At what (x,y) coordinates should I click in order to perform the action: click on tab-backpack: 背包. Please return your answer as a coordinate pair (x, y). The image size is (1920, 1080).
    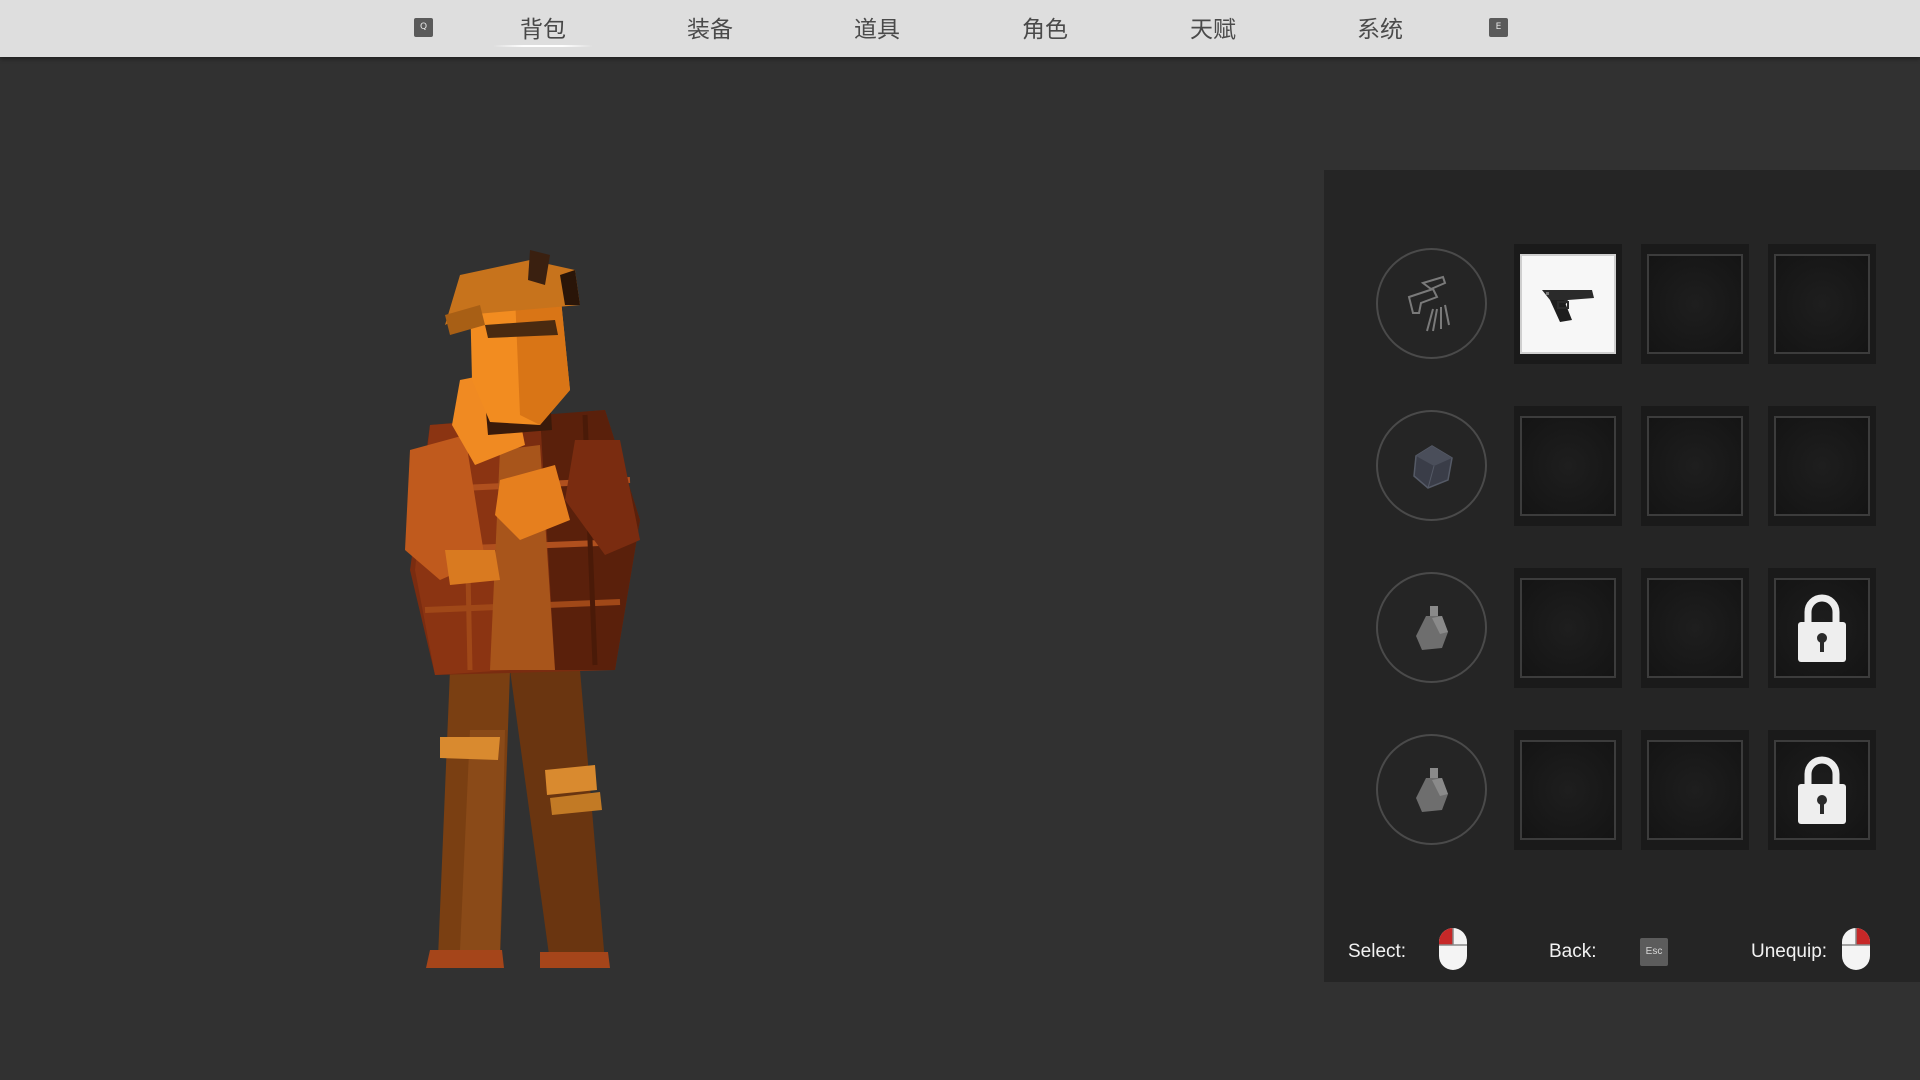
    Looking at the image, I should click on (543, 28).